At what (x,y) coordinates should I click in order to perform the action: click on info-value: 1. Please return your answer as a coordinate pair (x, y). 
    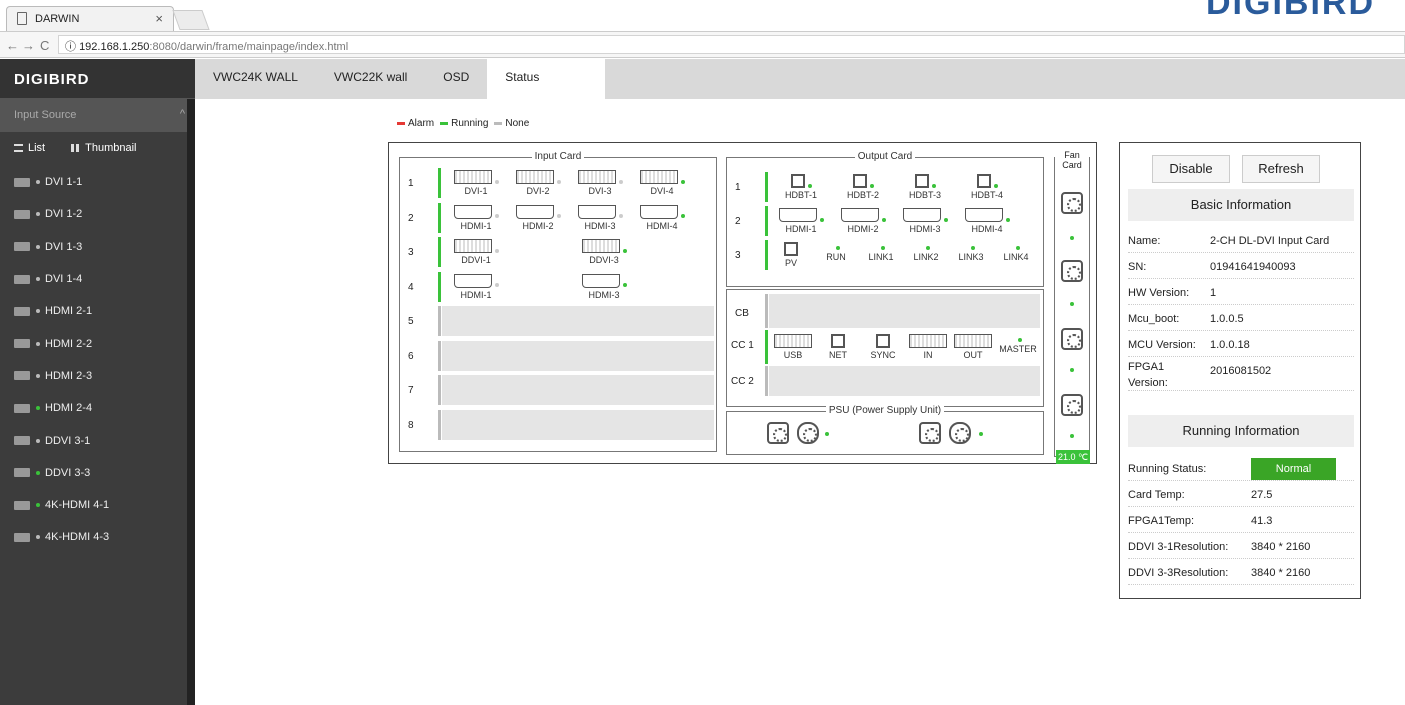
    Looking at the image, I should click on (1213, 293).